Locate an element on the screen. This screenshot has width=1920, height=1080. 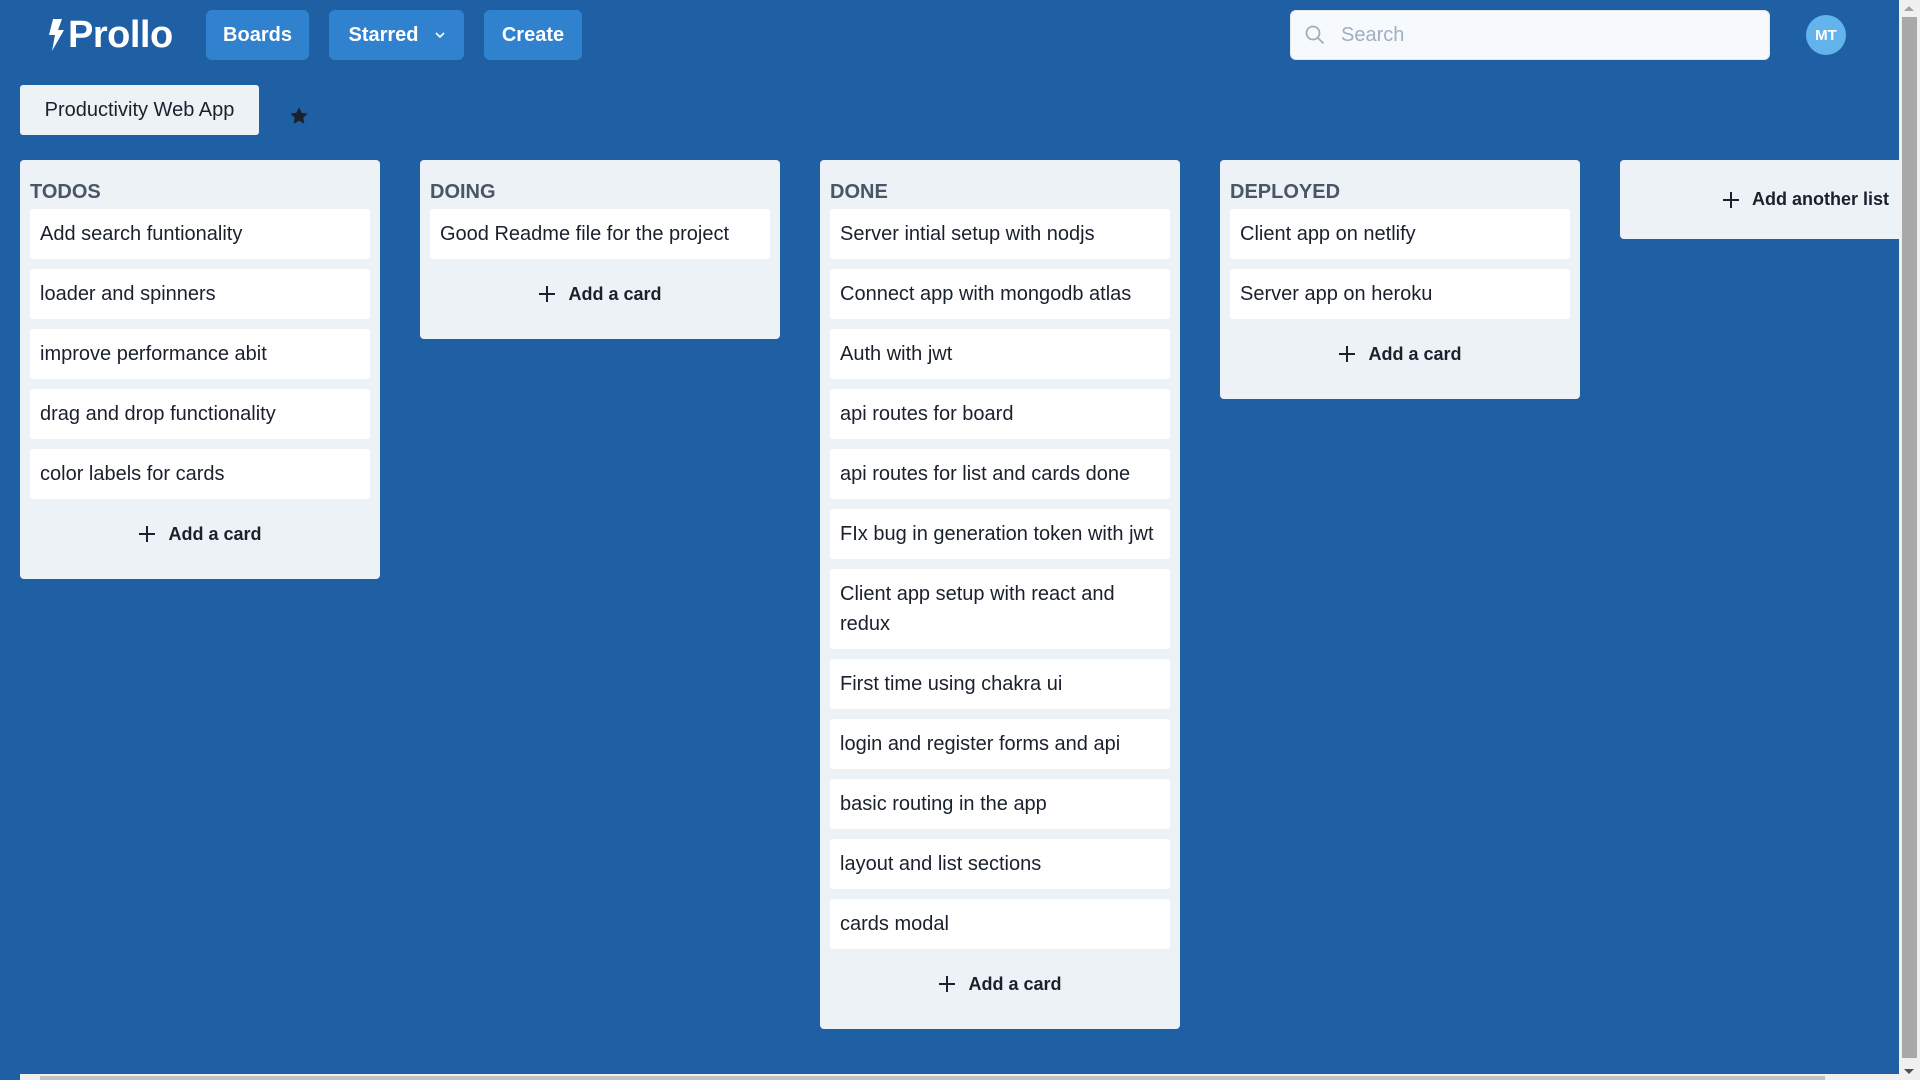
avatar-initials: MT is located at coordinates (1826, 35).